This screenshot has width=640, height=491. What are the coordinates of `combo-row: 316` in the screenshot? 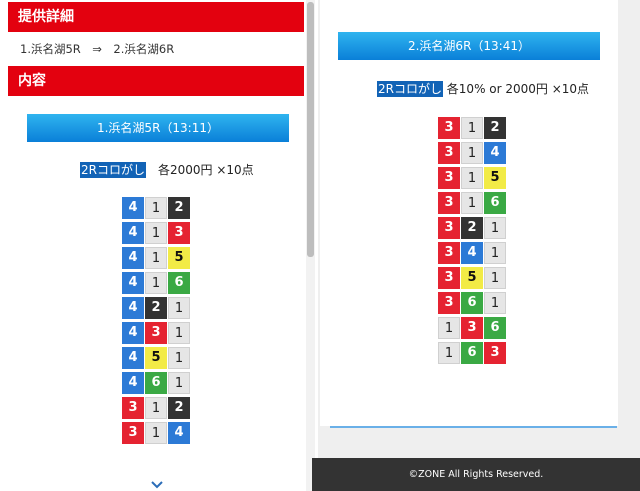 It's located at (472, 203).